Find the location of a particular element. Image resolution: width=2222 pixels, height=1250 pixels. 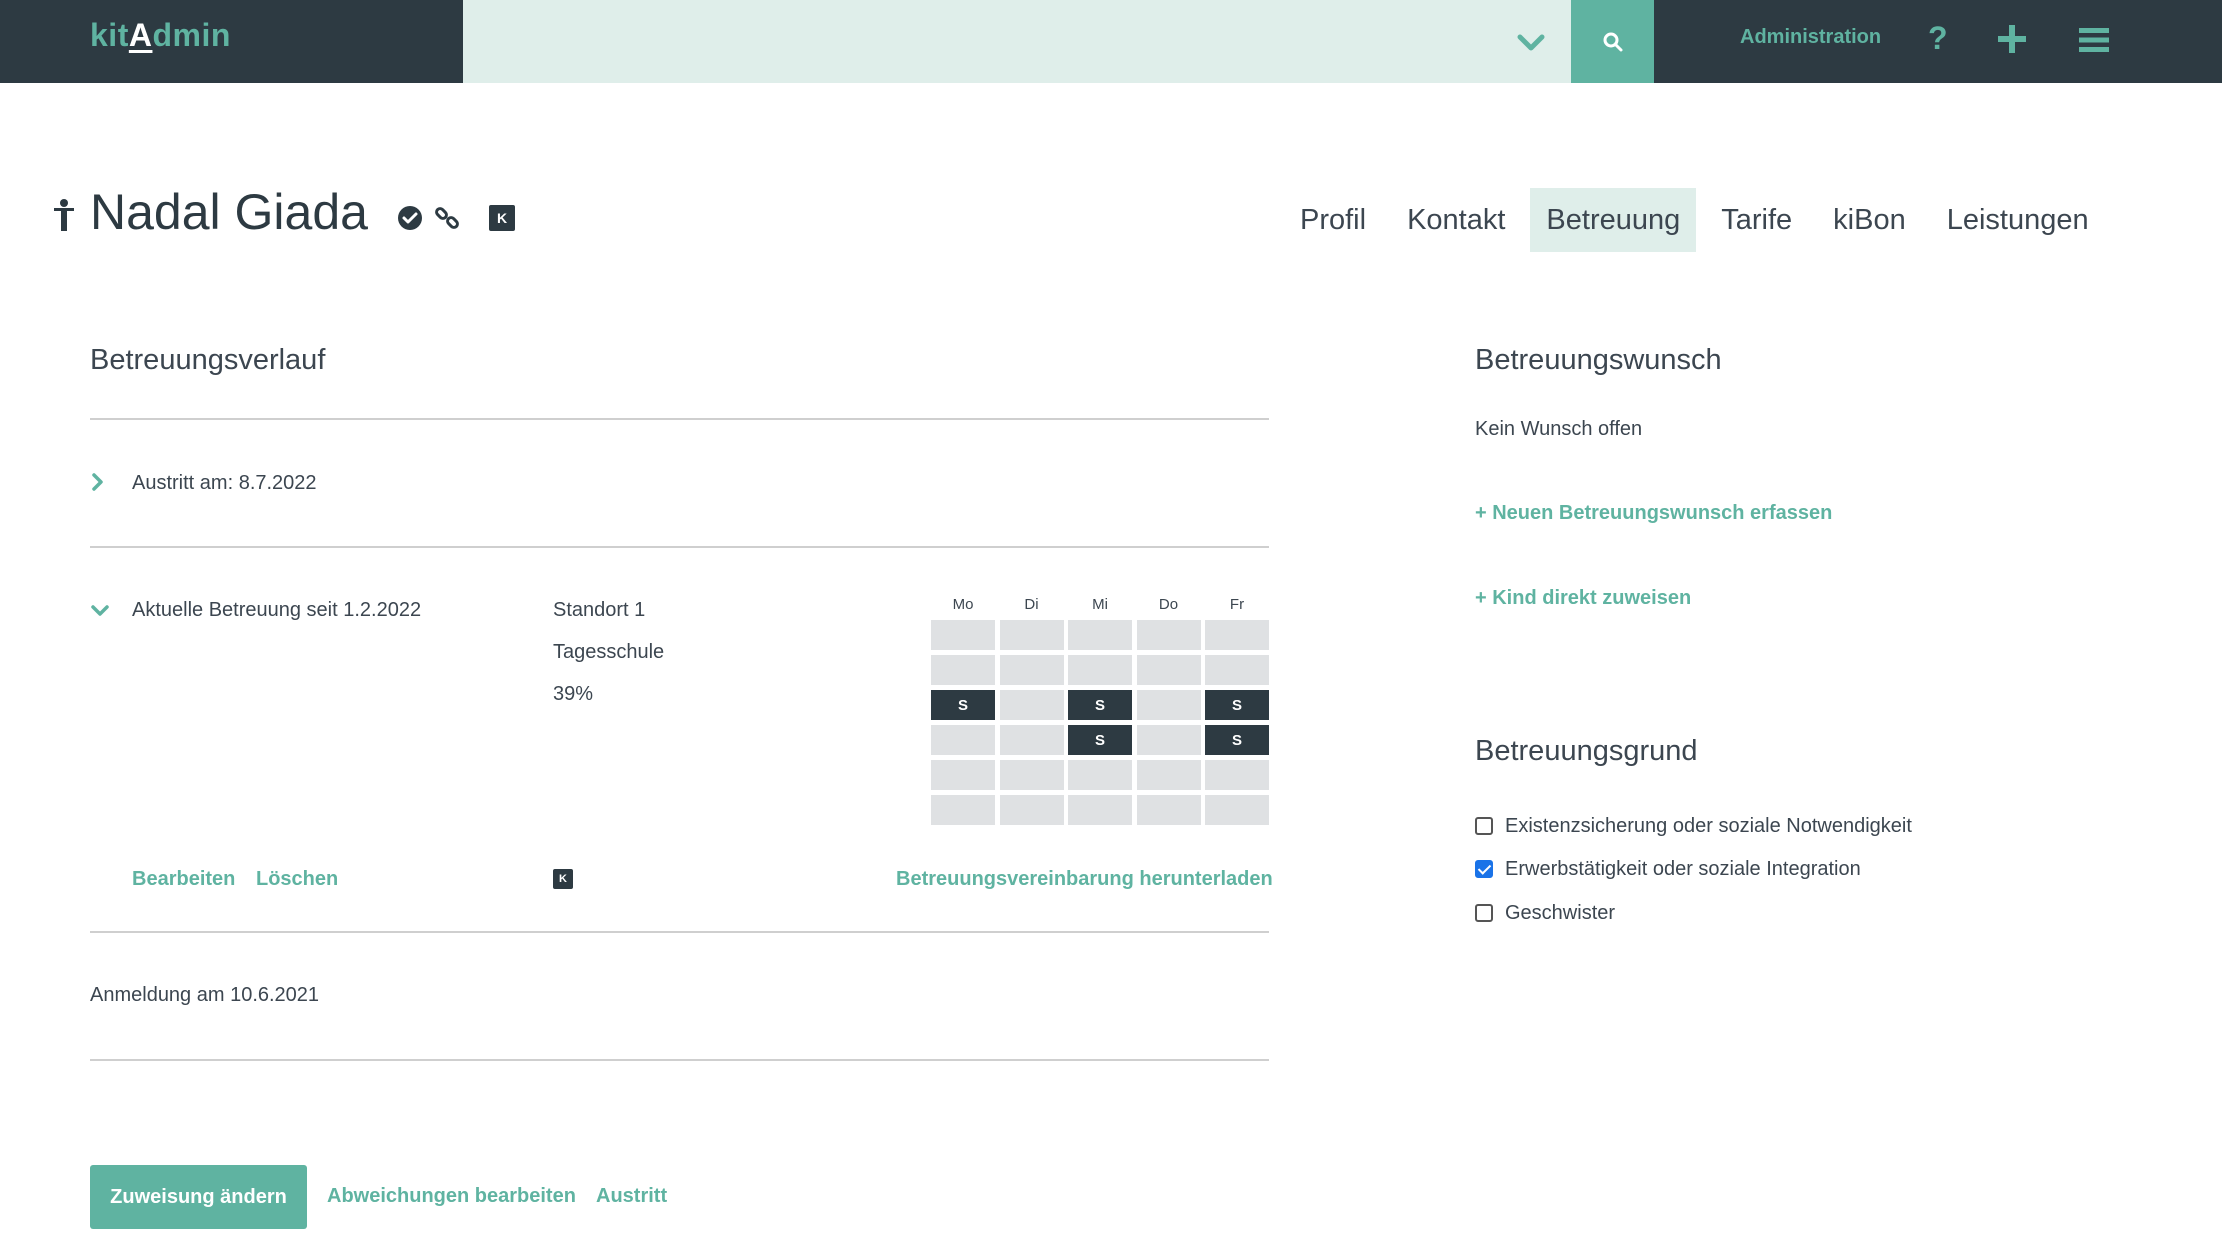

grund-title: Betreuungsgrund is located at coordinates (1586, 751).